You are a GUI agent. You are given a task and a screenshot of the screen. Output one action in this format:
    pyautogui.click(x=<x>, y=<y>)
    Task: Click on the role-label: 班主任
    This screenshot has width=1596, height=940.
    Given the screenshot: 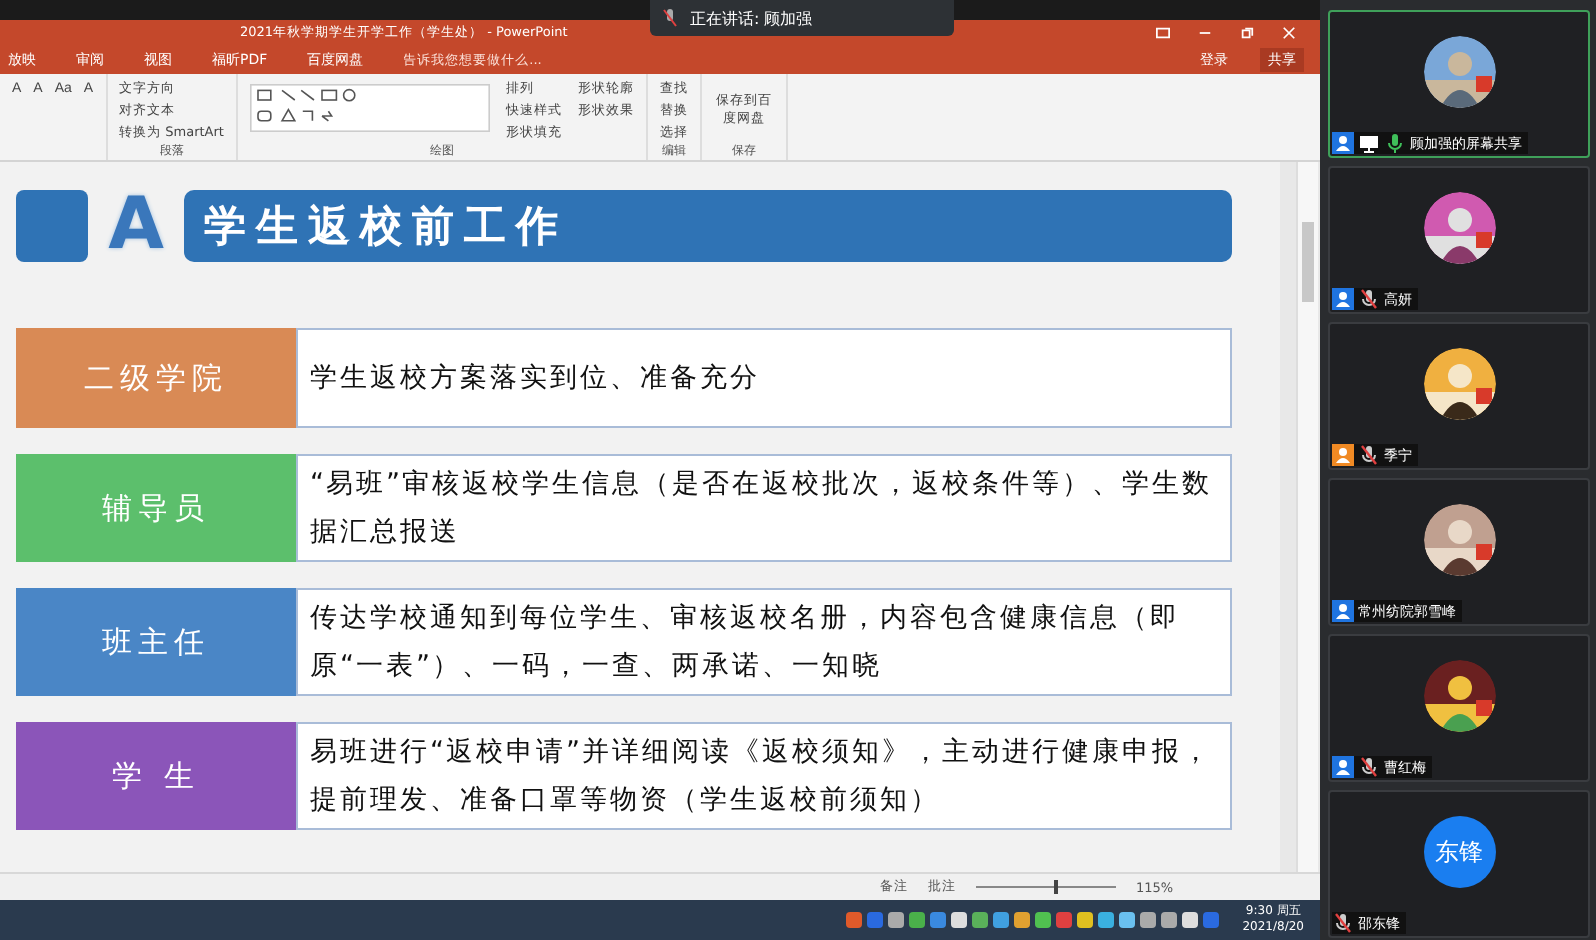 What is the action you would take?
    pyautogui.click(x=156, y=642)
    